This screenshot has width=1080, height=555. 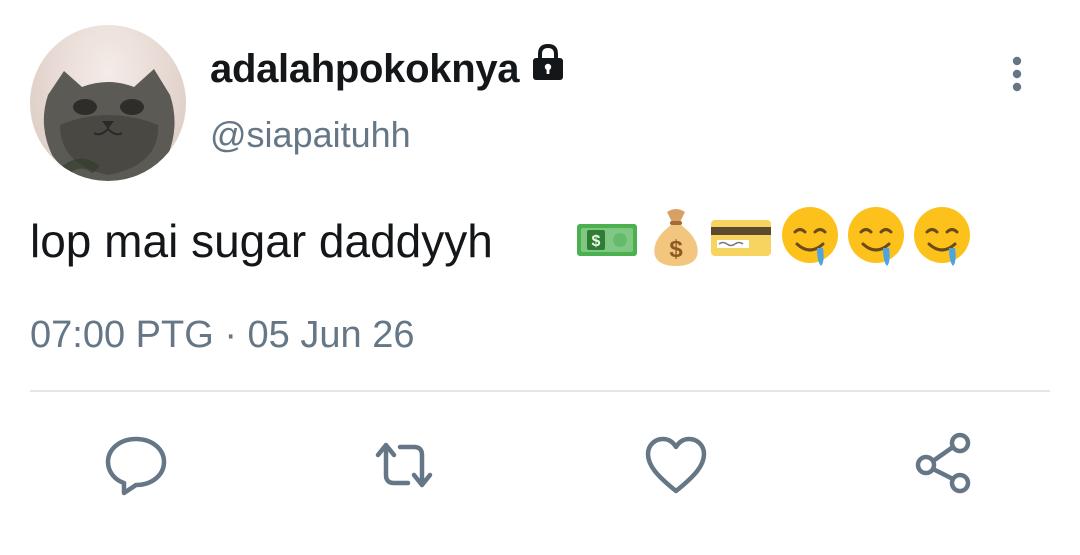 What do you see at coordinates (607, 240) in the screenshot?
I see `dollar-banknote-emoji: $` at bounding box center [607, 240].